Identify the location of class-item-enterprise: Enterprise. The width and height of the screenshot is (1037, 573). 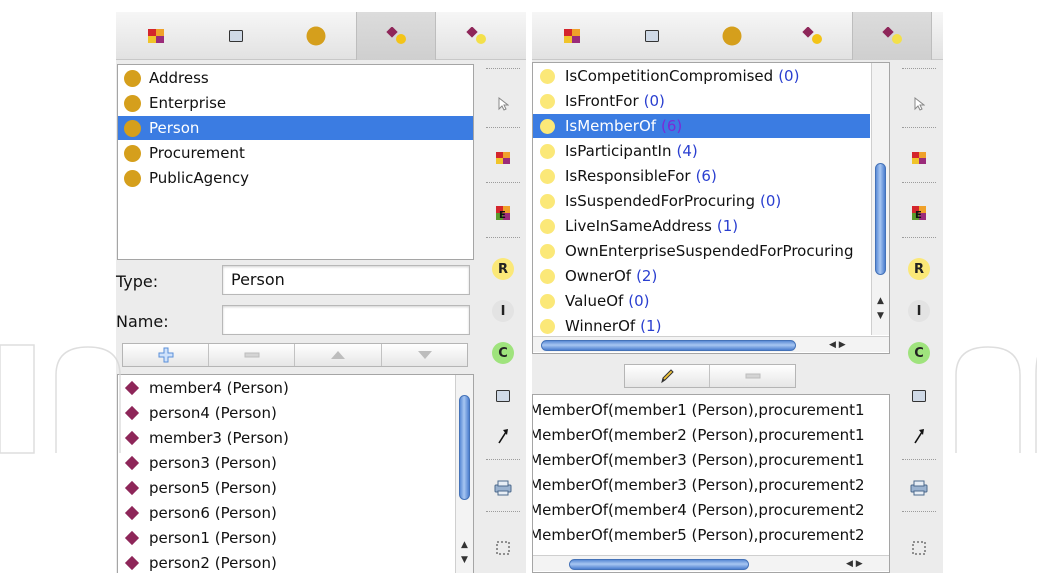
(295, 103).